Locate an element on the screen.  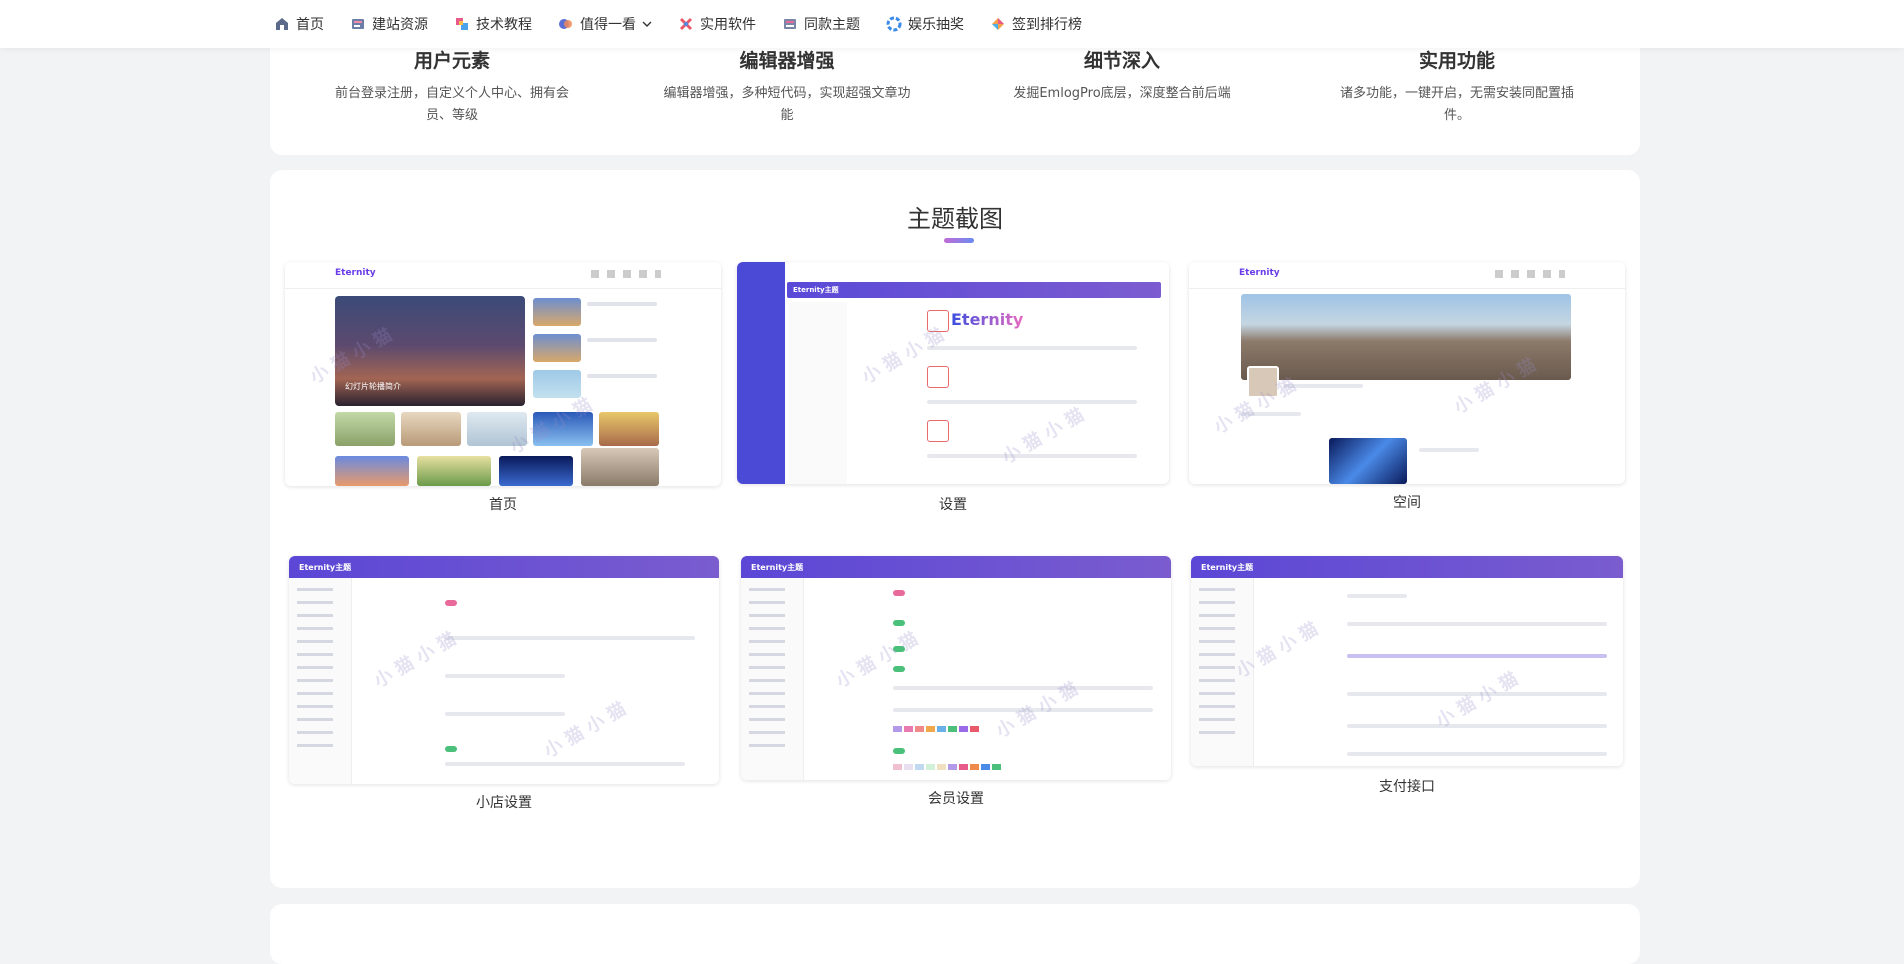
screenshot-member-settings: Eternity主题 小 猫 小 猫 小 猫 小 猫 会员设置 is located at coordinates (956, 686).